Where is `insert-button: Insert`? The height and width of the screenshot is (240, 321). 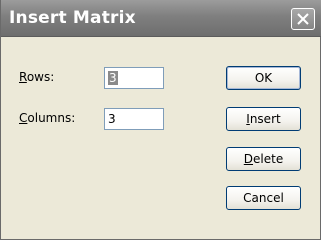 insert-button: Insert is located at coordinates (263, 119).